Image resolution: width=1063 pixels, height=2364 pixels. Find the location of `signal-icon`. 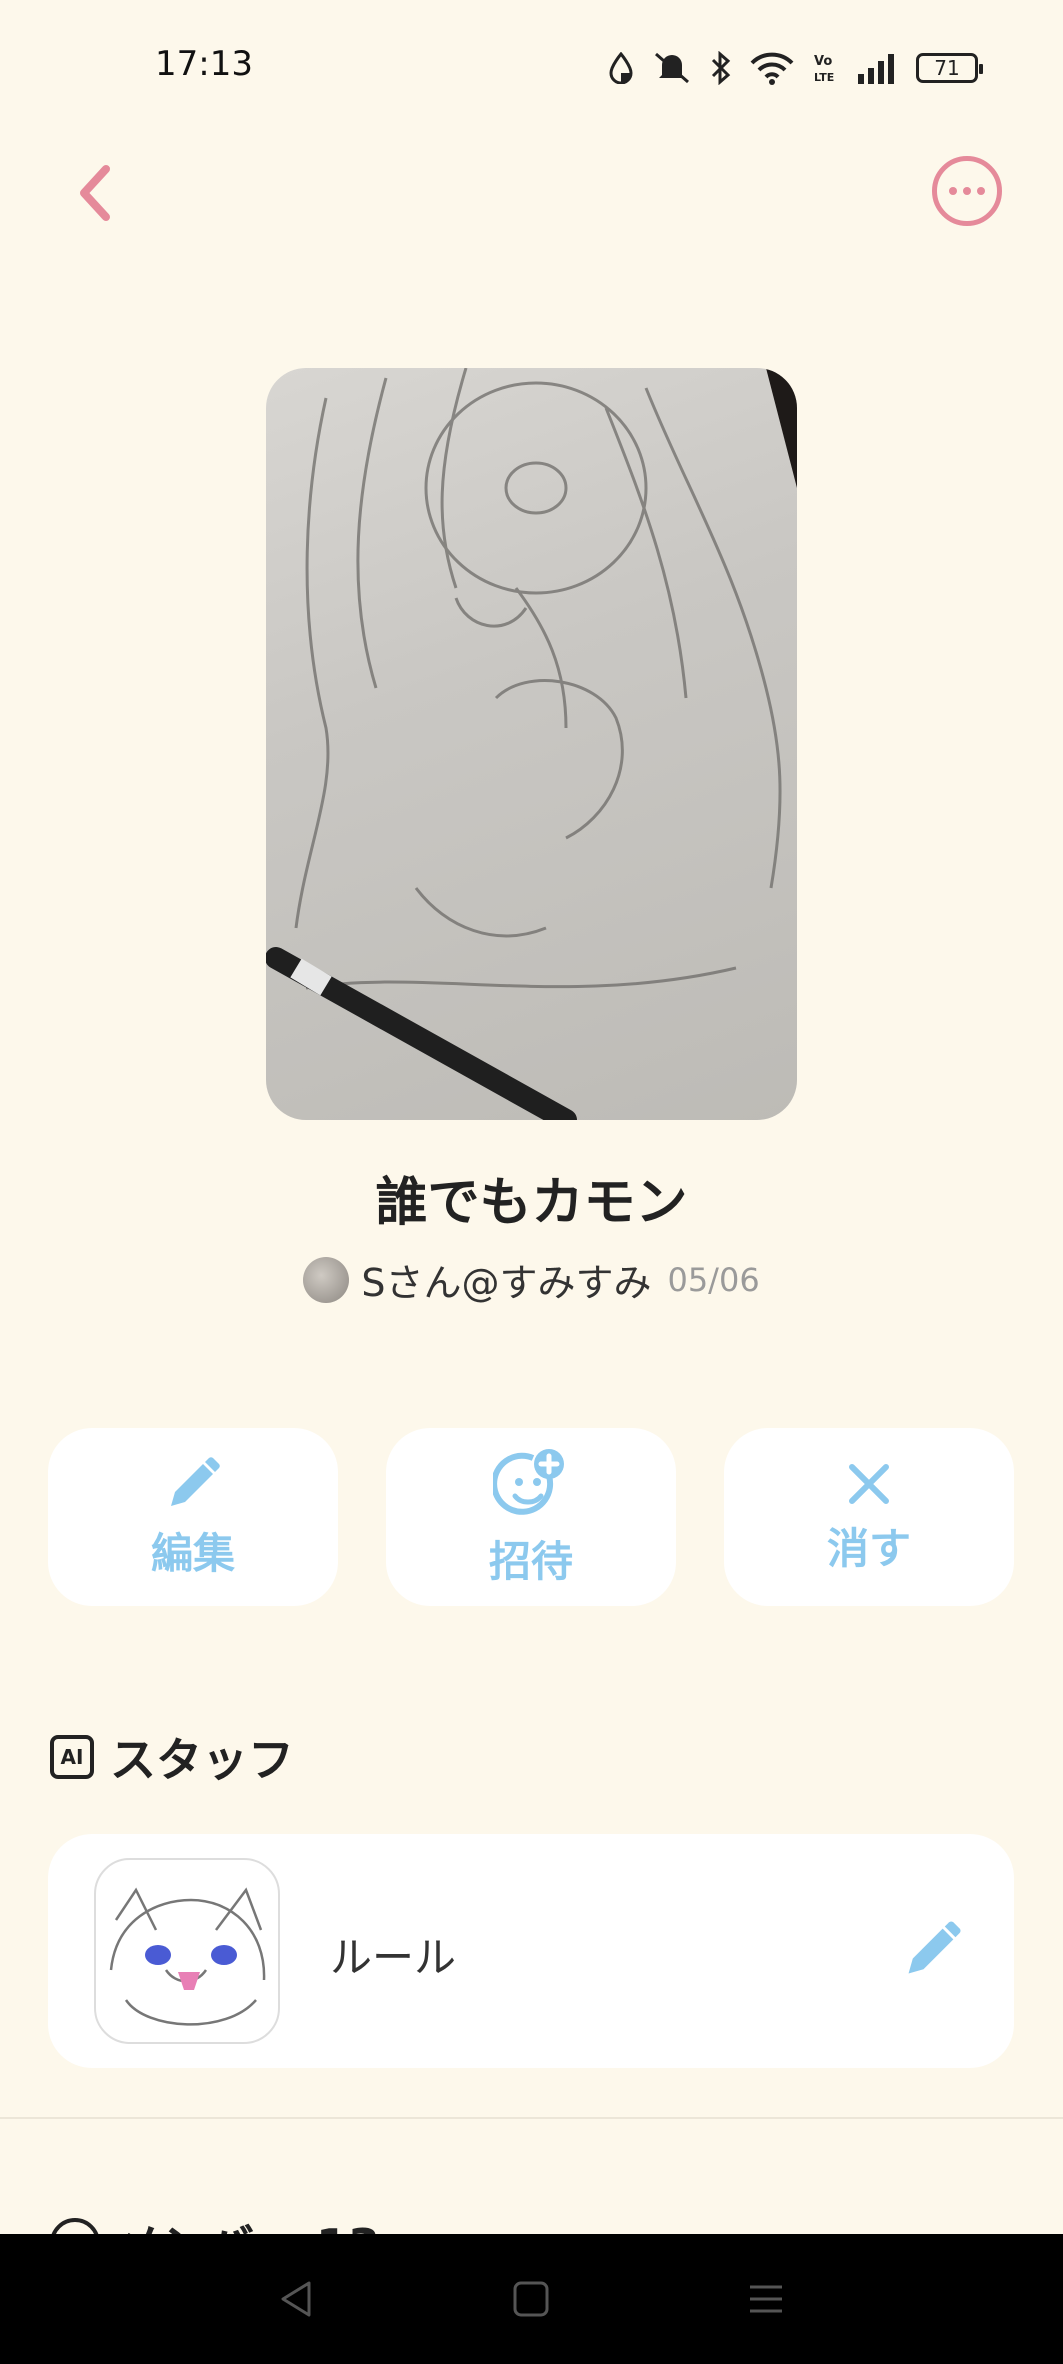

signal-icon is located at coordinates (876, 69).